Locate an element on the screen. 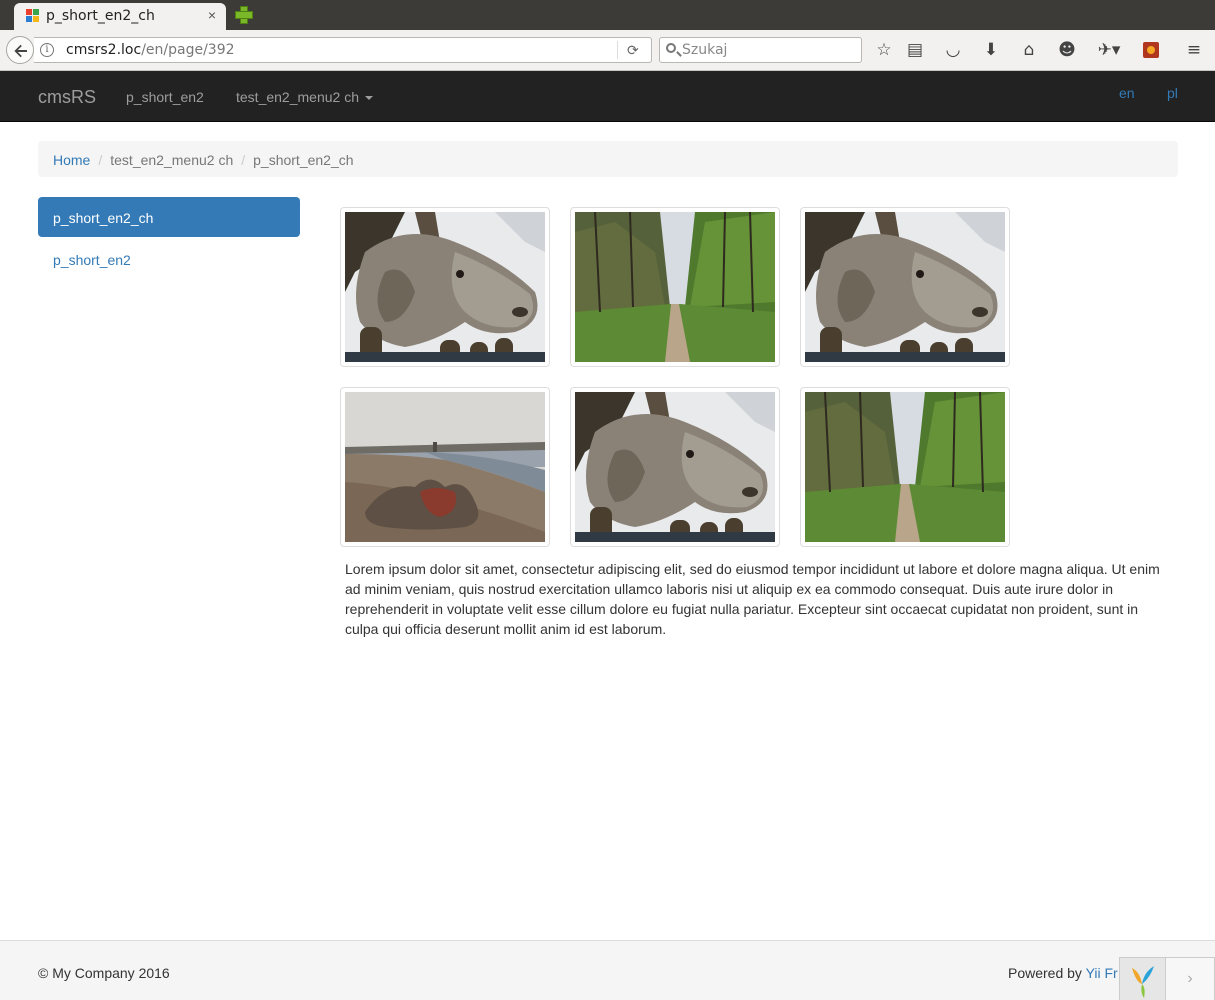 The image size is (1215, 1000). browser-tab-bar: p_short_en2_ch × is located at coordinates (607, 15).